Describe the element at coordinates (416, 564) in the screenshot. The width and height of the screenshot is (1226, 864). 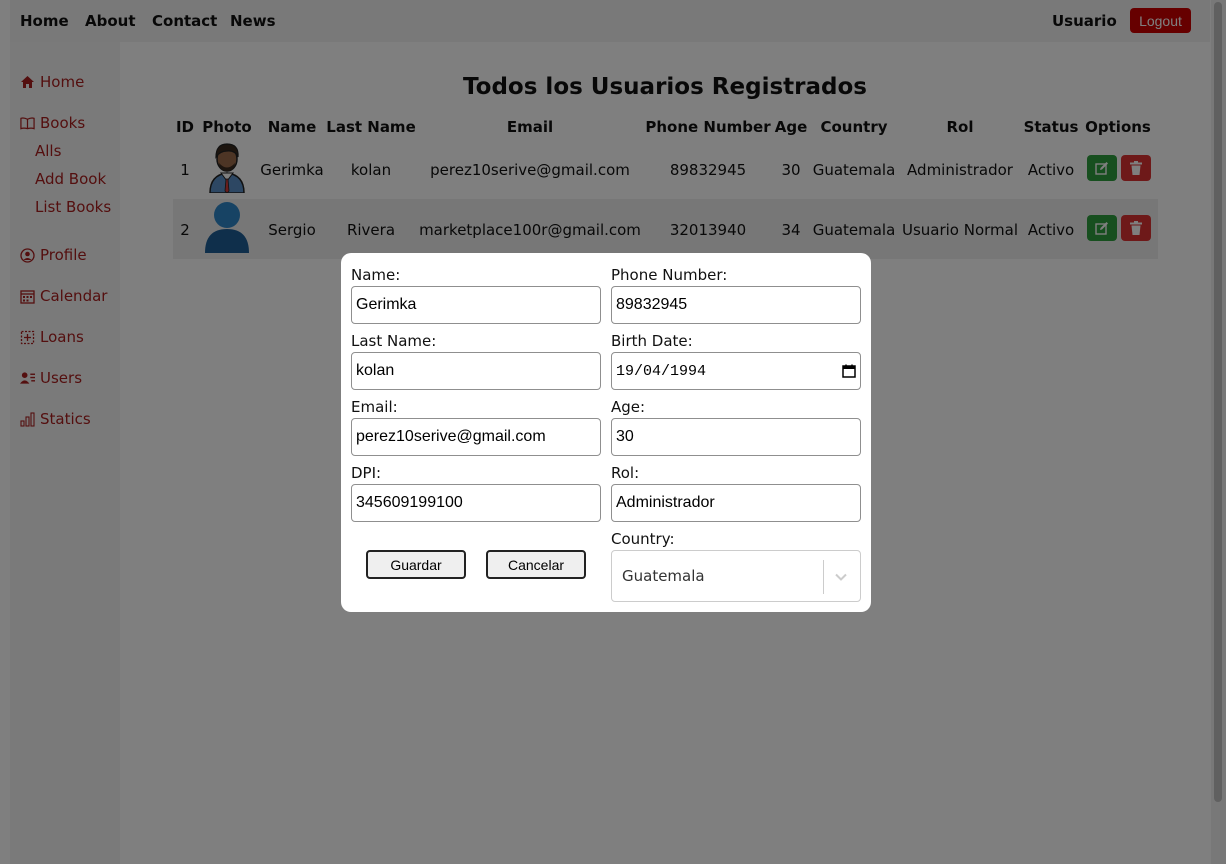
I see `save-button: Guardar` at that location.